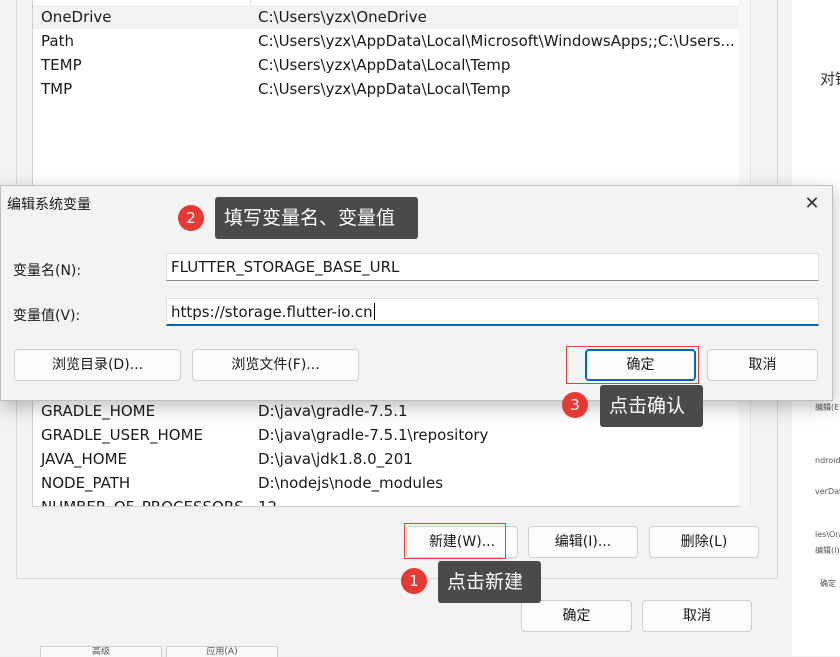 The width and height of the screenshot is (840, 657). I want to click on delete-variable-button: 删除(L), so click(704, 542).